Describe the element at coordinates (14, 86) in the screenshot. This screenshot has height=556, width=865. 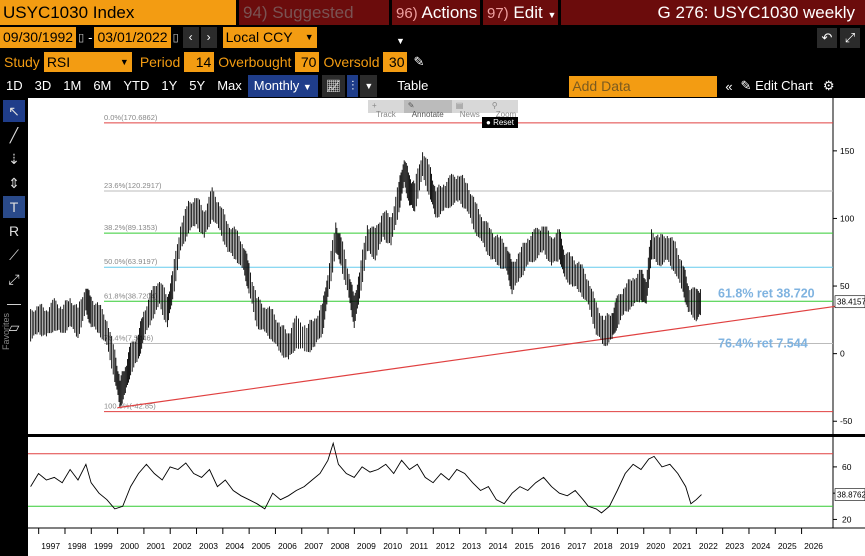
I see `range-1d-button: 1D` at that location.